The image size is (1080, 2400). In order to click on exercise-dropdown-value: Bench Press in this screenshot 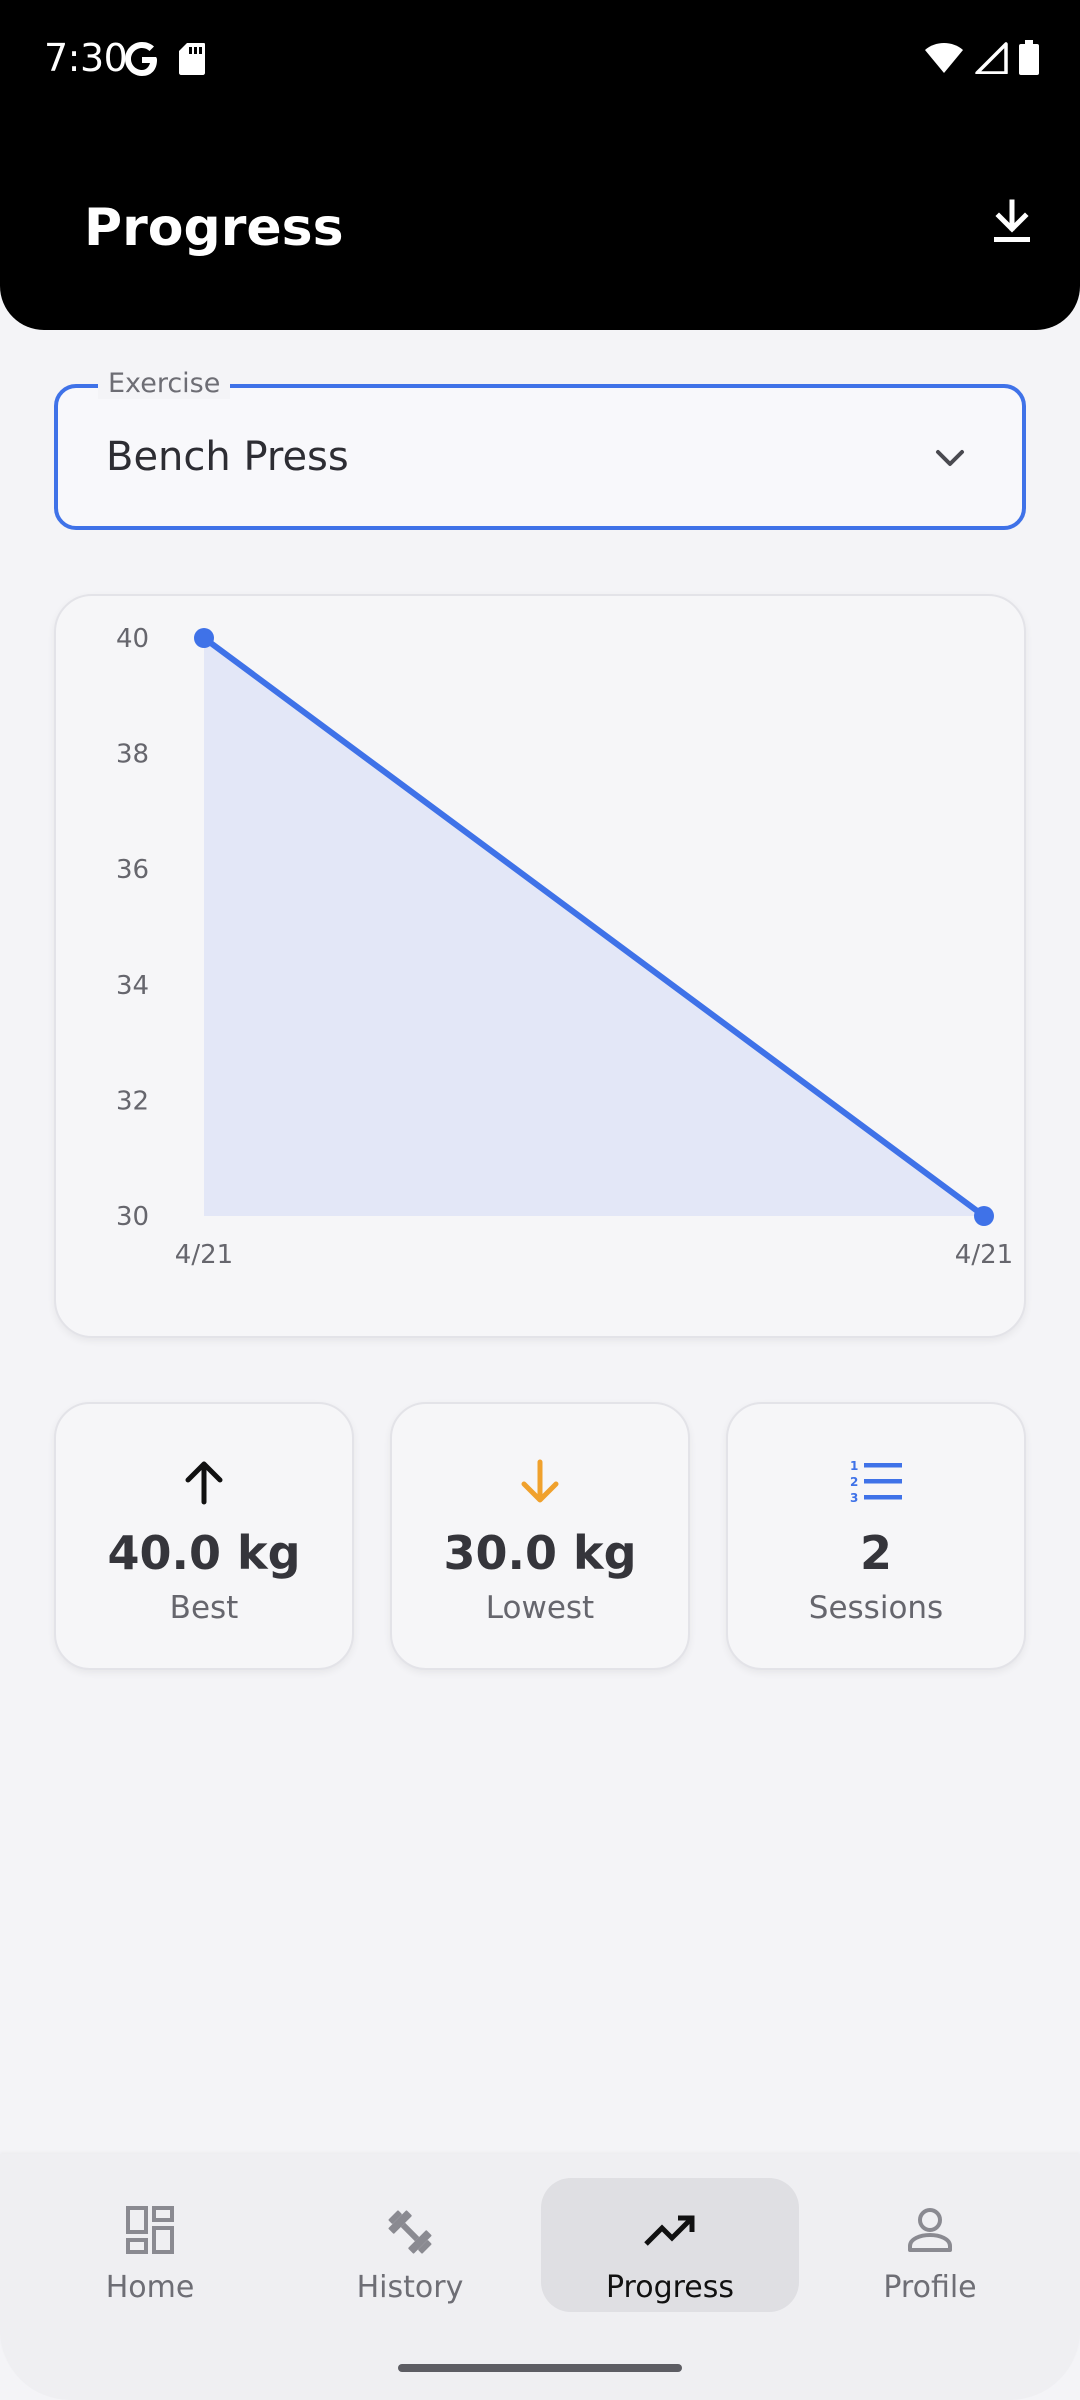, I will do `click(227, 457)`.